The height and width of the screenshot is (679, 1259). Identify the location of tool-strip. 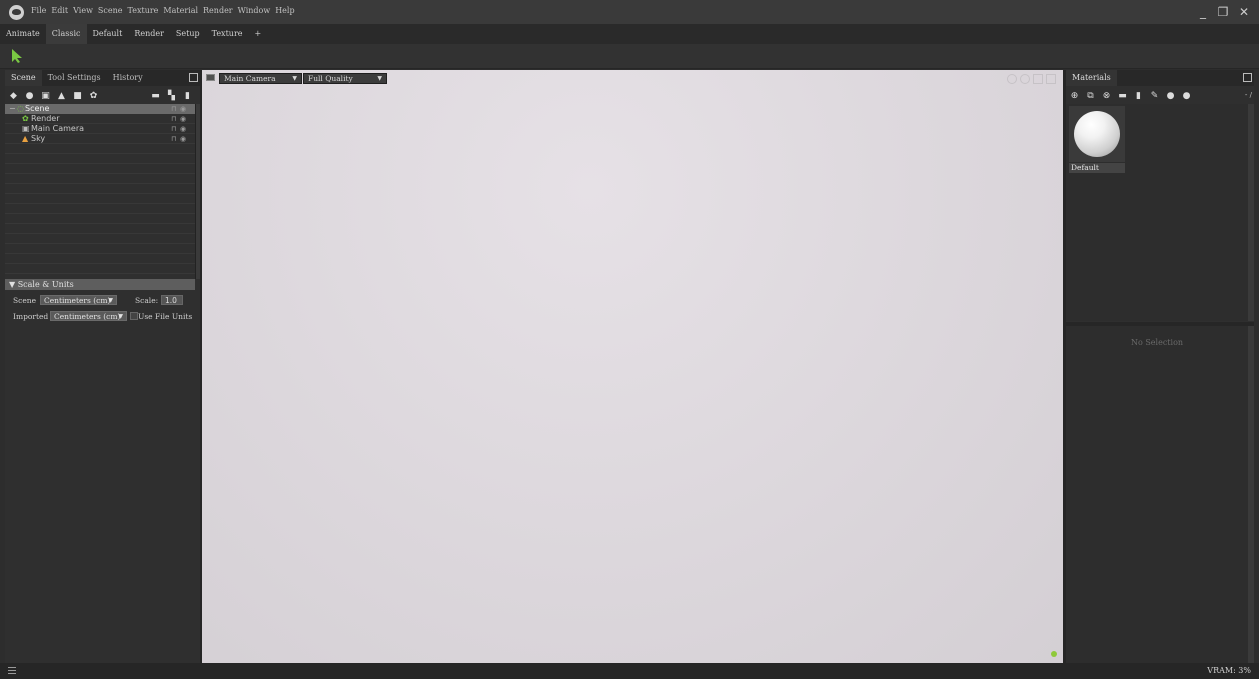
(629, 56).